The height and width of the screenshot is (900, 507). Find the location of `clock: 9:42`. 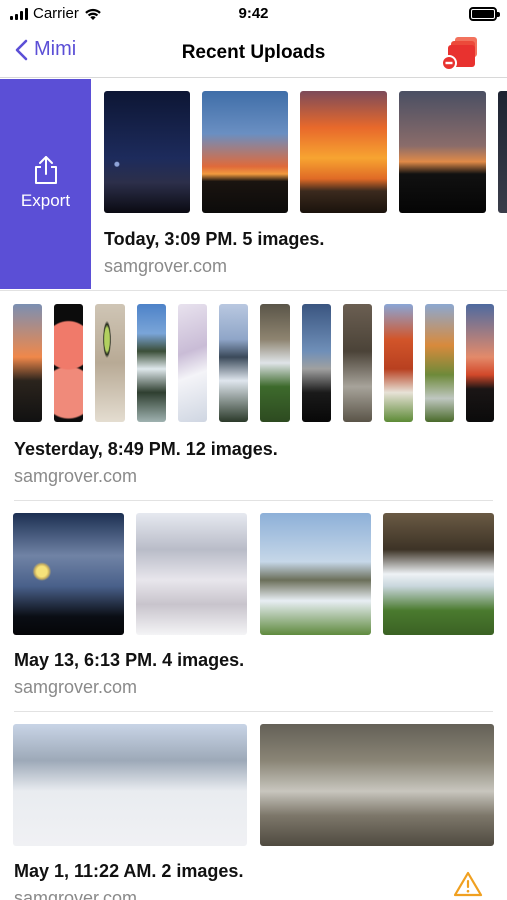

clock: 9:42 is located at coordinates (253, 13).